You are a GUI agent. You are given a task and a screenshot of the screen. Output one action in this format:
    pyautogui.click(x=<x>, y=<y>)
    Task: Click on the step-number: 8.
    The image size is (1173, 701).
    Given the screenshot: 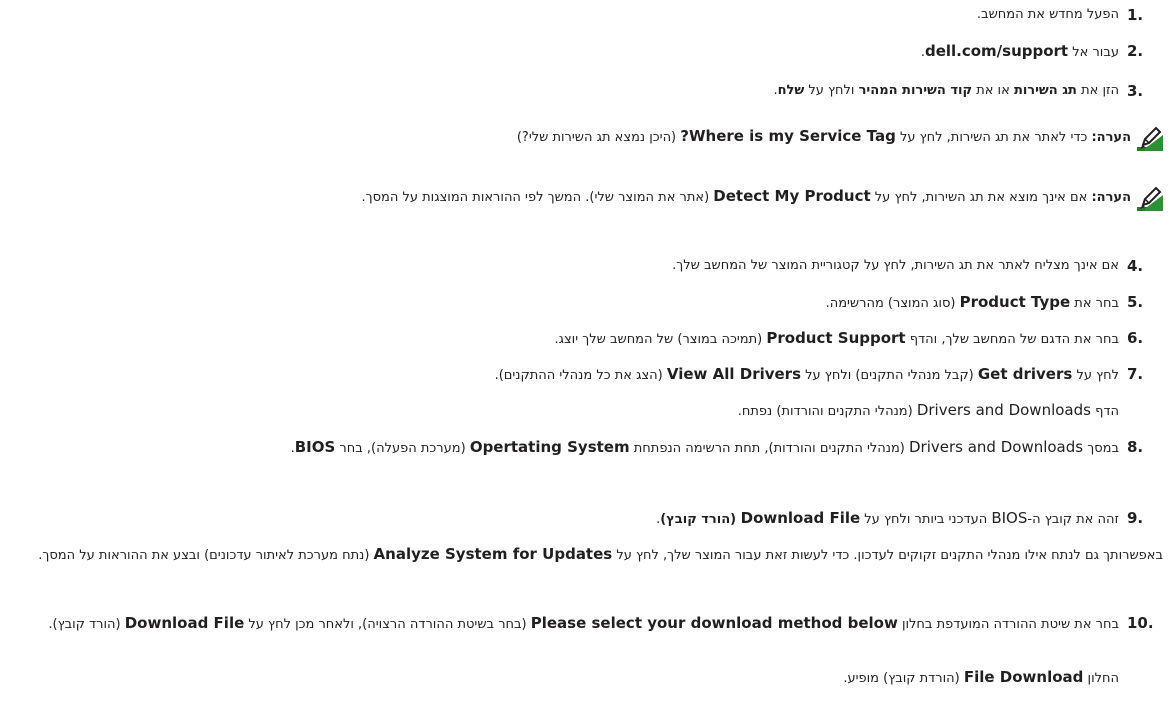 What is the action you would take?
    pyautogui.click(x=1135, y=447)
    